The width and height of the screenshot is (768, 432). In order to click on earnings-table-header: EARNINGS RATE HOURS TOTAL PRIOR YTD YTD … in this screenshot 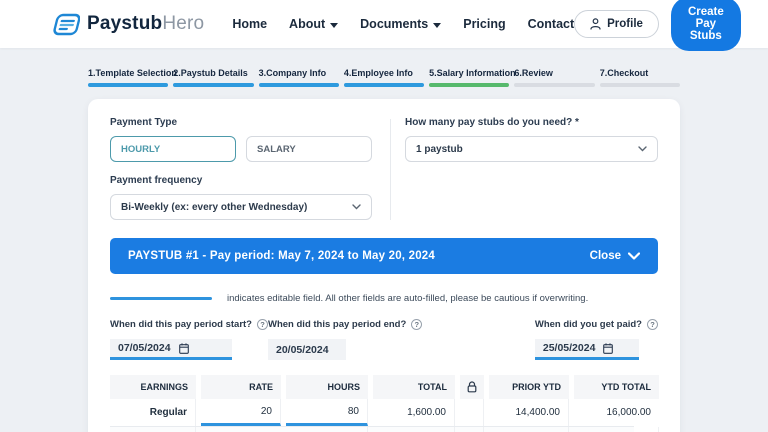, I will do `click(384, 387)`.